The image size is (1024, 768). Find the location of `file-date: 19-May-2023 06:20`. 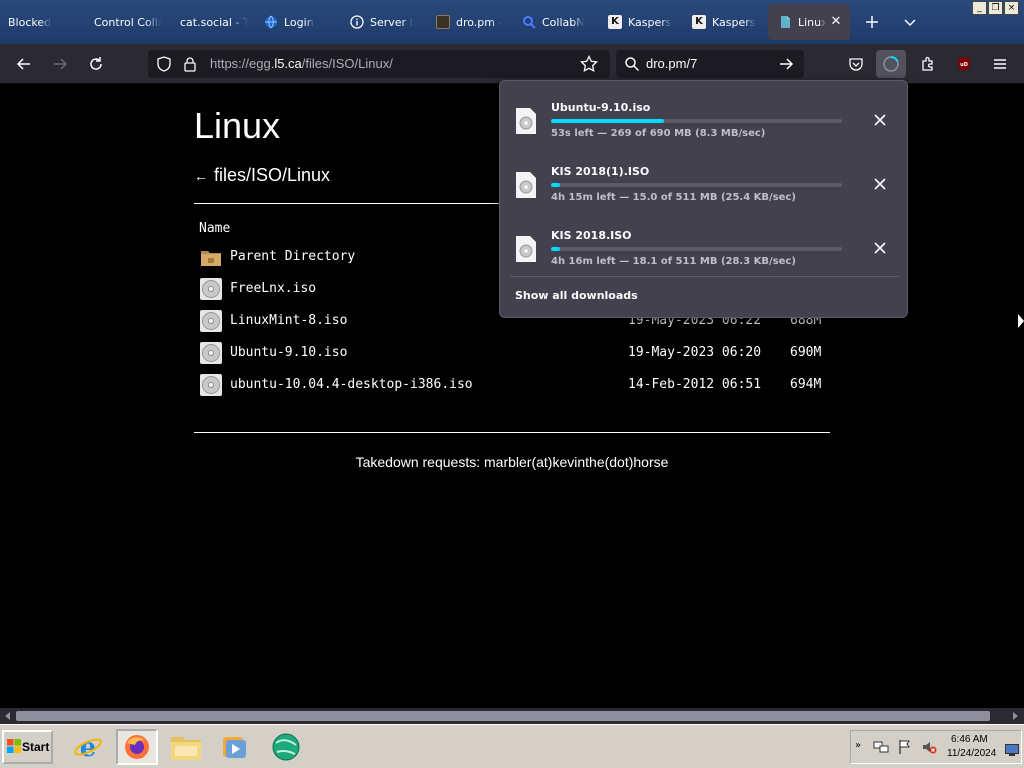

file-date: 19-May-2023 06:20 is located at coordinates (695, 352).